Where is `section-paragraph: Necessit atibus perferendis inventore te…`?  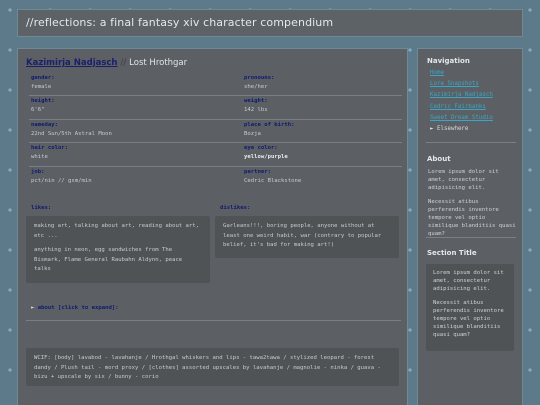 section-paragraph: Necessit atibus perferendis inventore te… is located at coordinates (468, 319).